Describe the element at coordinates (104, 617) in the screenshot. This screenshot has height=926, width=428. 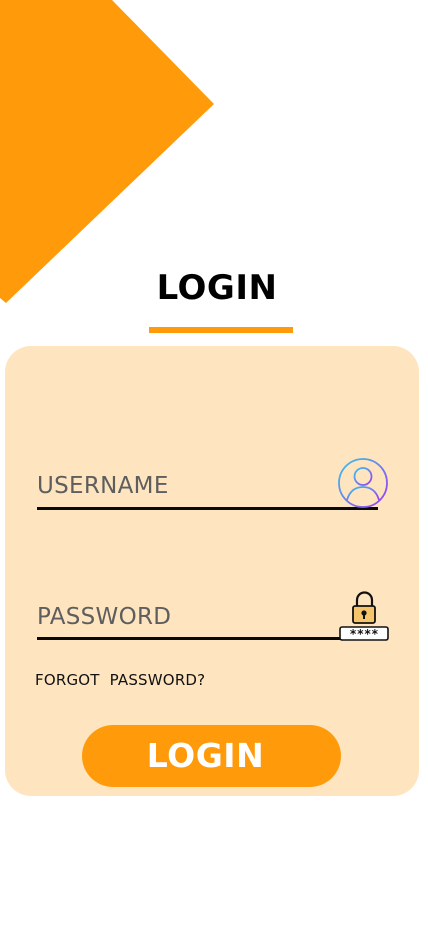
I see `password-field: PASSWORD` at that location.